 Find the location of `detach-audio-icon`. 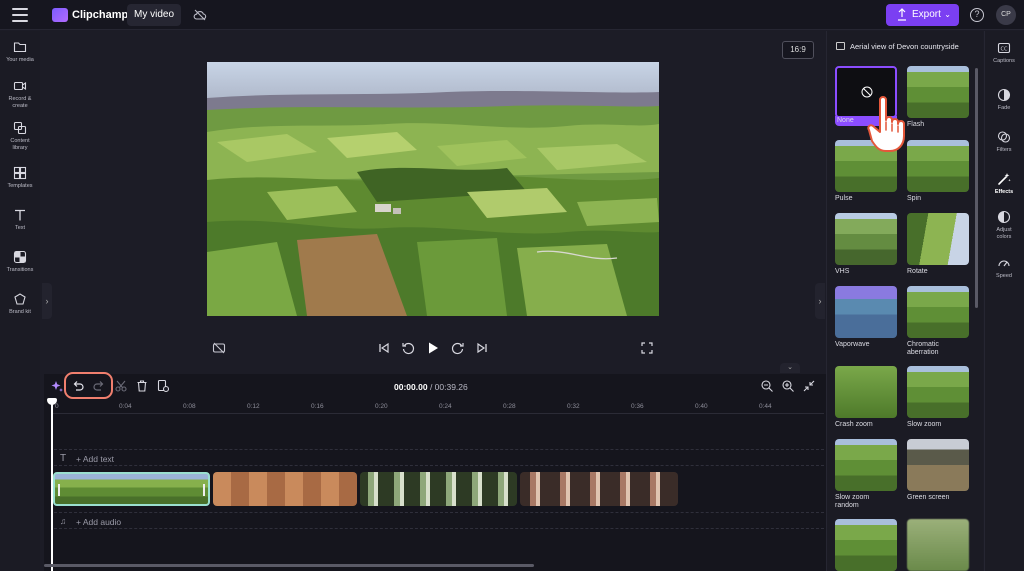

detach-audio-icon is located at coordinates (163, 386).